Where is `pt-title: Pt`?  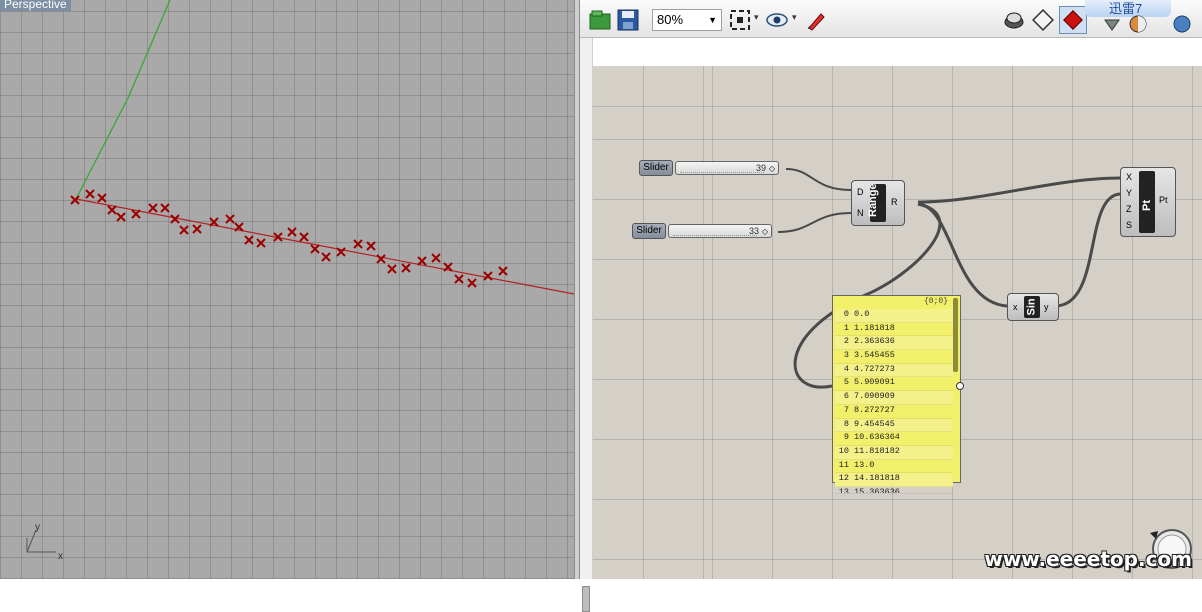 pt-title: Pt is located at coordinates (1147, 205).